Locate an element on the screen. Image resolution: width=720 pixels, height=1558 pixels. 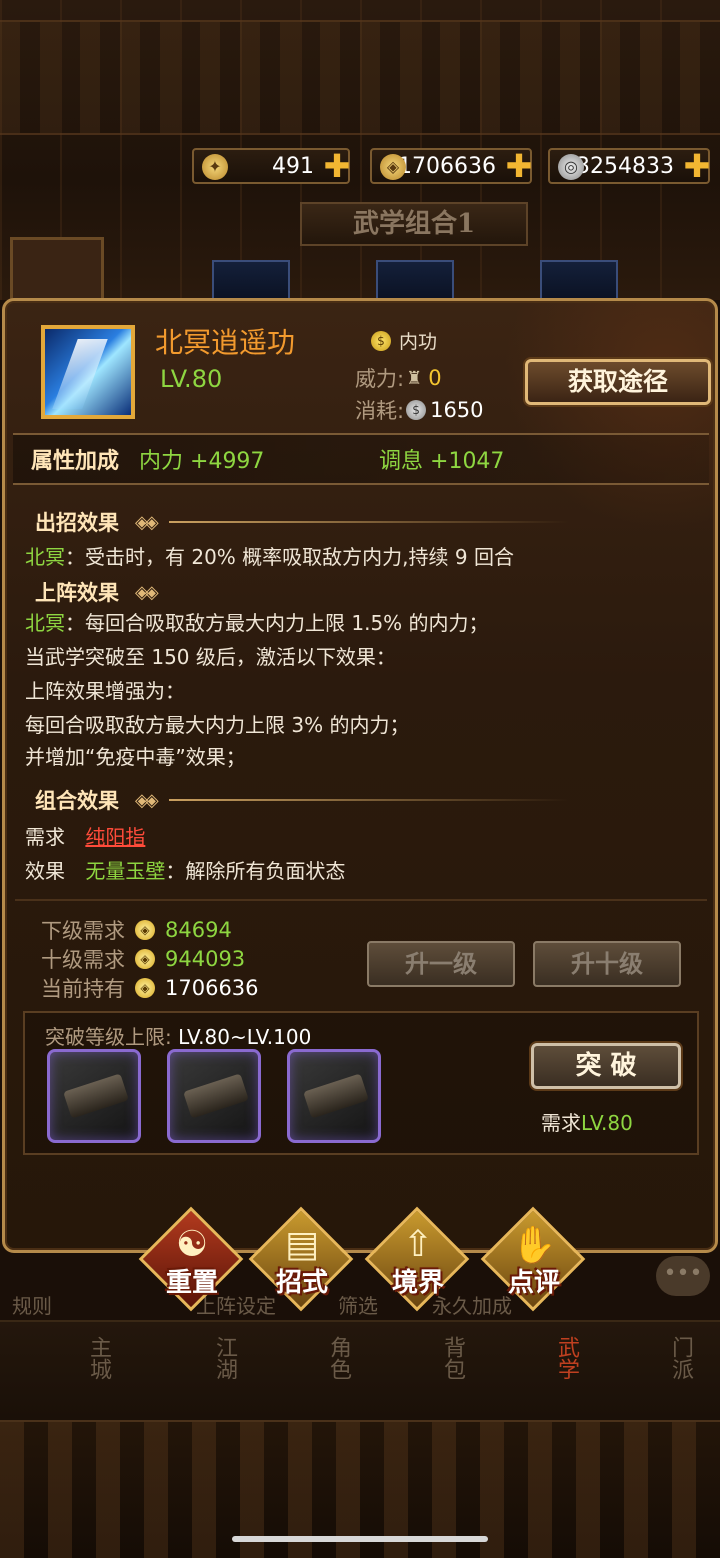
deploy-effect-line2: 当武学突破至 150 级后，激活以下效果： is located at coordinates (210, 657).